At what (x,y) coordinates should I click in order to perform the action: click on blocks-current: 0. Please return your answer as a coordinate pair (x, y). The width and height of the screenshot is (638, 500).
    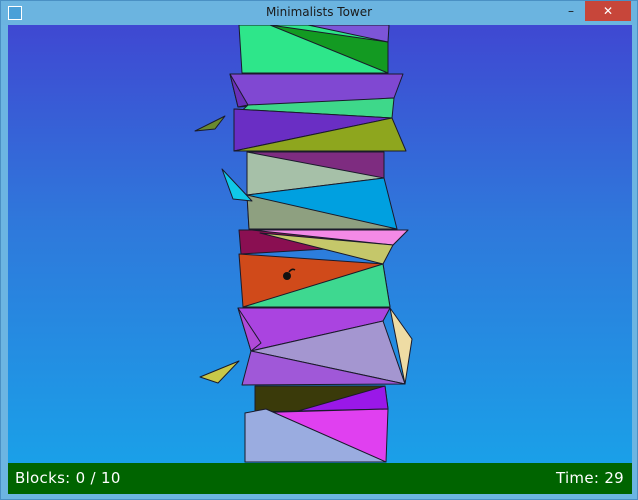
    Looking at the image, I should click on (80, 478).